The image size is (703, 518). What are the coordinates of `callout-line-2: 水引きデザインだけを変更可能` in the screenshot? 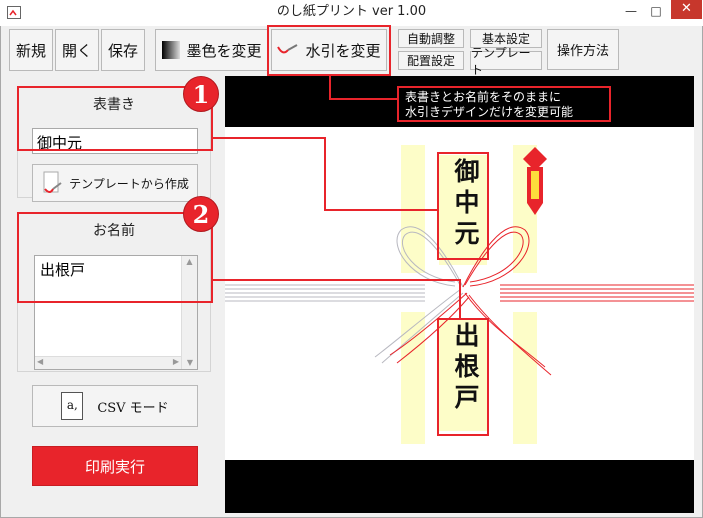 It's located at (489, 112).